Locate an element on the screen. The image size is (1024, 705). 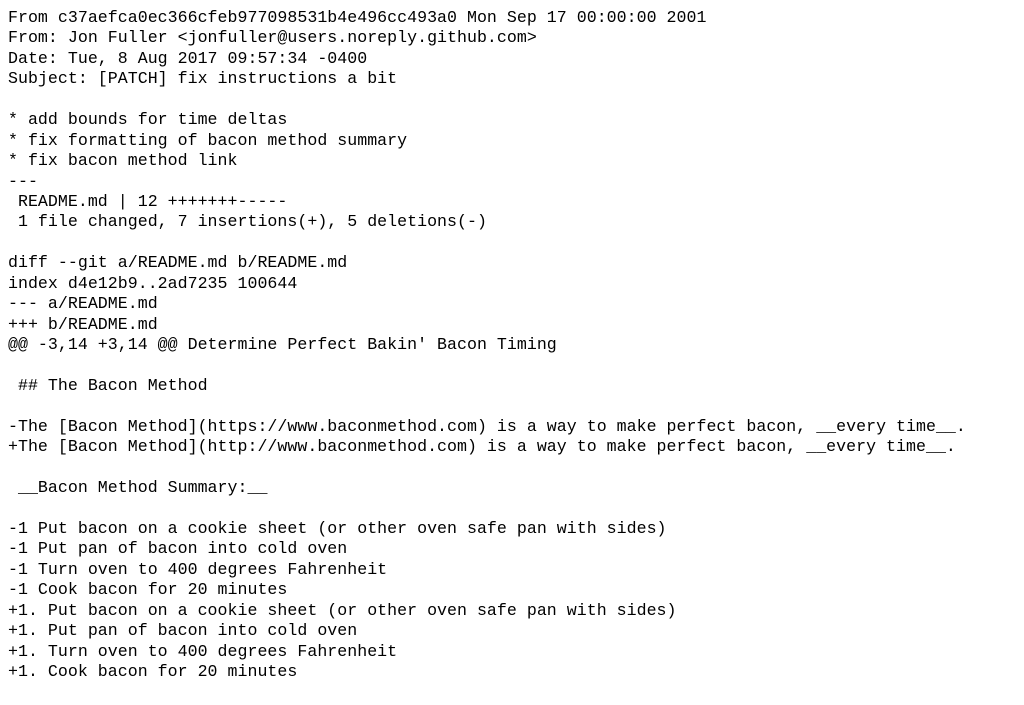
line-date: Date: Tue, 8 Aug 2017 09:57:34 -0400 is located at coordinates (188, 58).